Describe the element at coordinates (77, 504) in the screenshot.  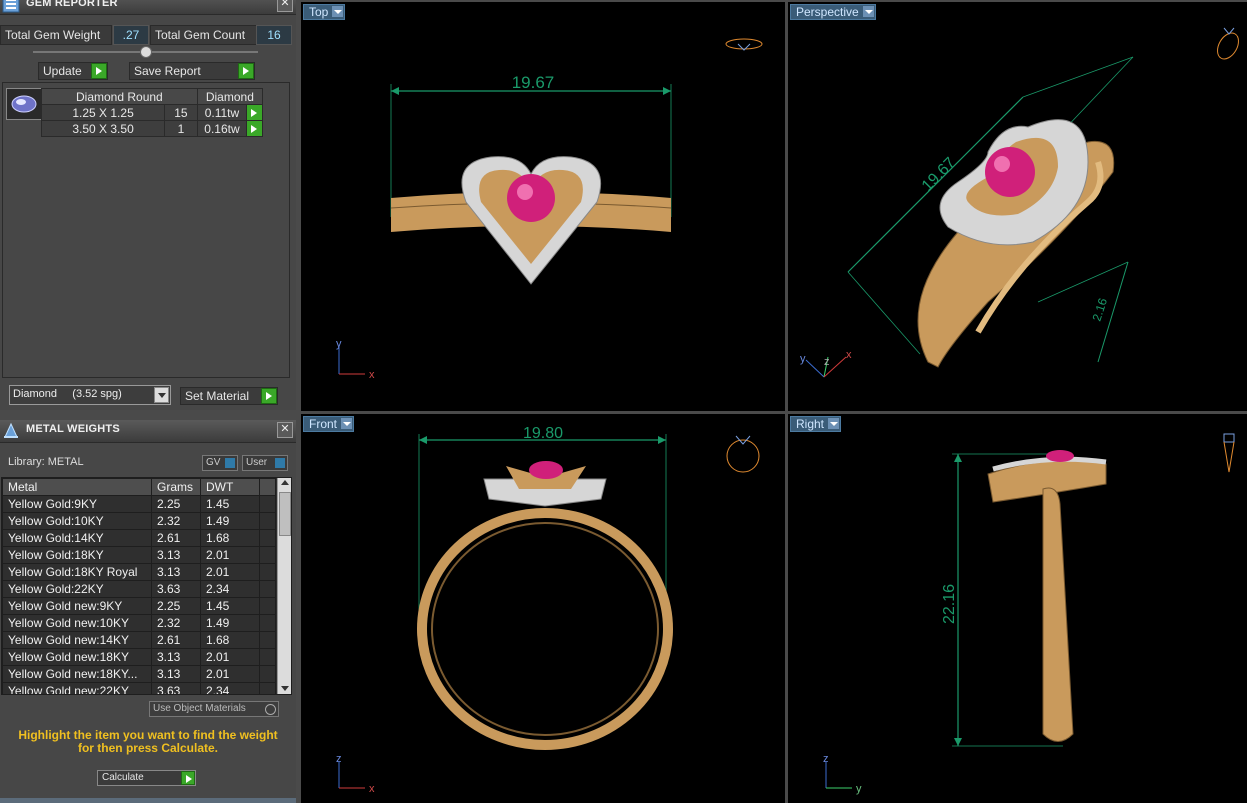
I see `metal-cell-metal: Yellow Gold:9KY` at that location.